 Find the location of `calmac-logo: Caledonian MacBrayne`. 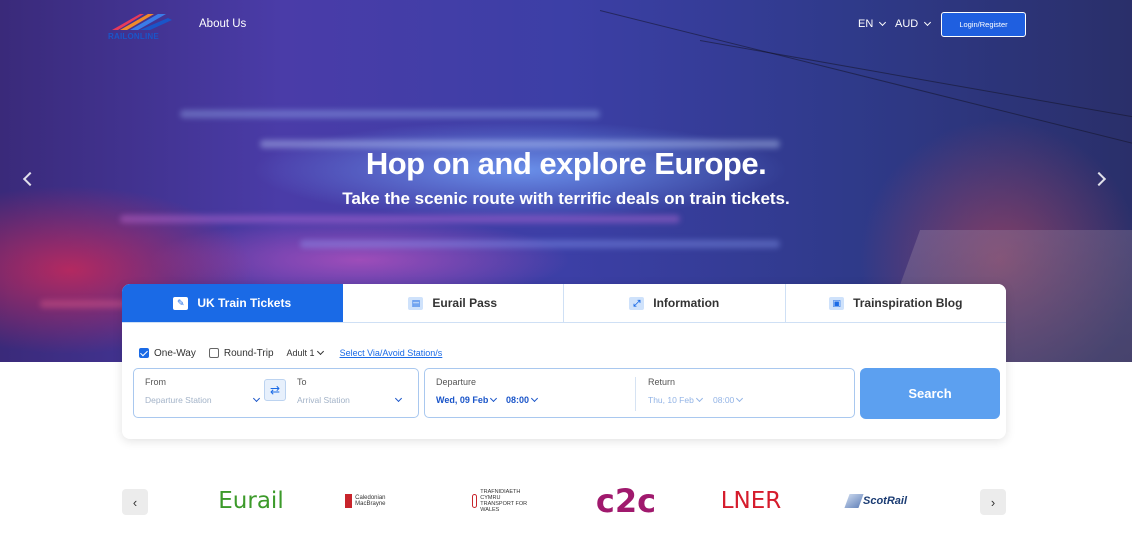

calmac-logo: Caledonian MacBrayne is located at coordinates (378, 501).